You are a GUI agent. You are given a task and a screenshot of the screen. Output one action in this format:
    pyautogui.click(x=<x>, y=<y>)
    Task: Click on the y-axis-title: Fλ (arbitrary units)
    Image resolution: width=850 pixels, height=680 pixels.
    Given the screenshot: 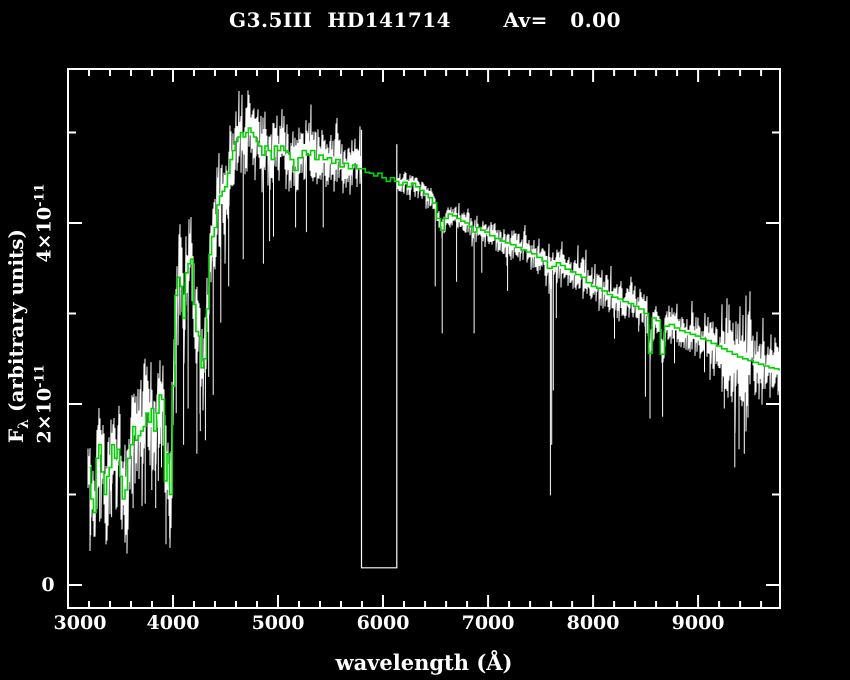 What is the action you would take?
    pyautogui.click(x=18, y=336)
    